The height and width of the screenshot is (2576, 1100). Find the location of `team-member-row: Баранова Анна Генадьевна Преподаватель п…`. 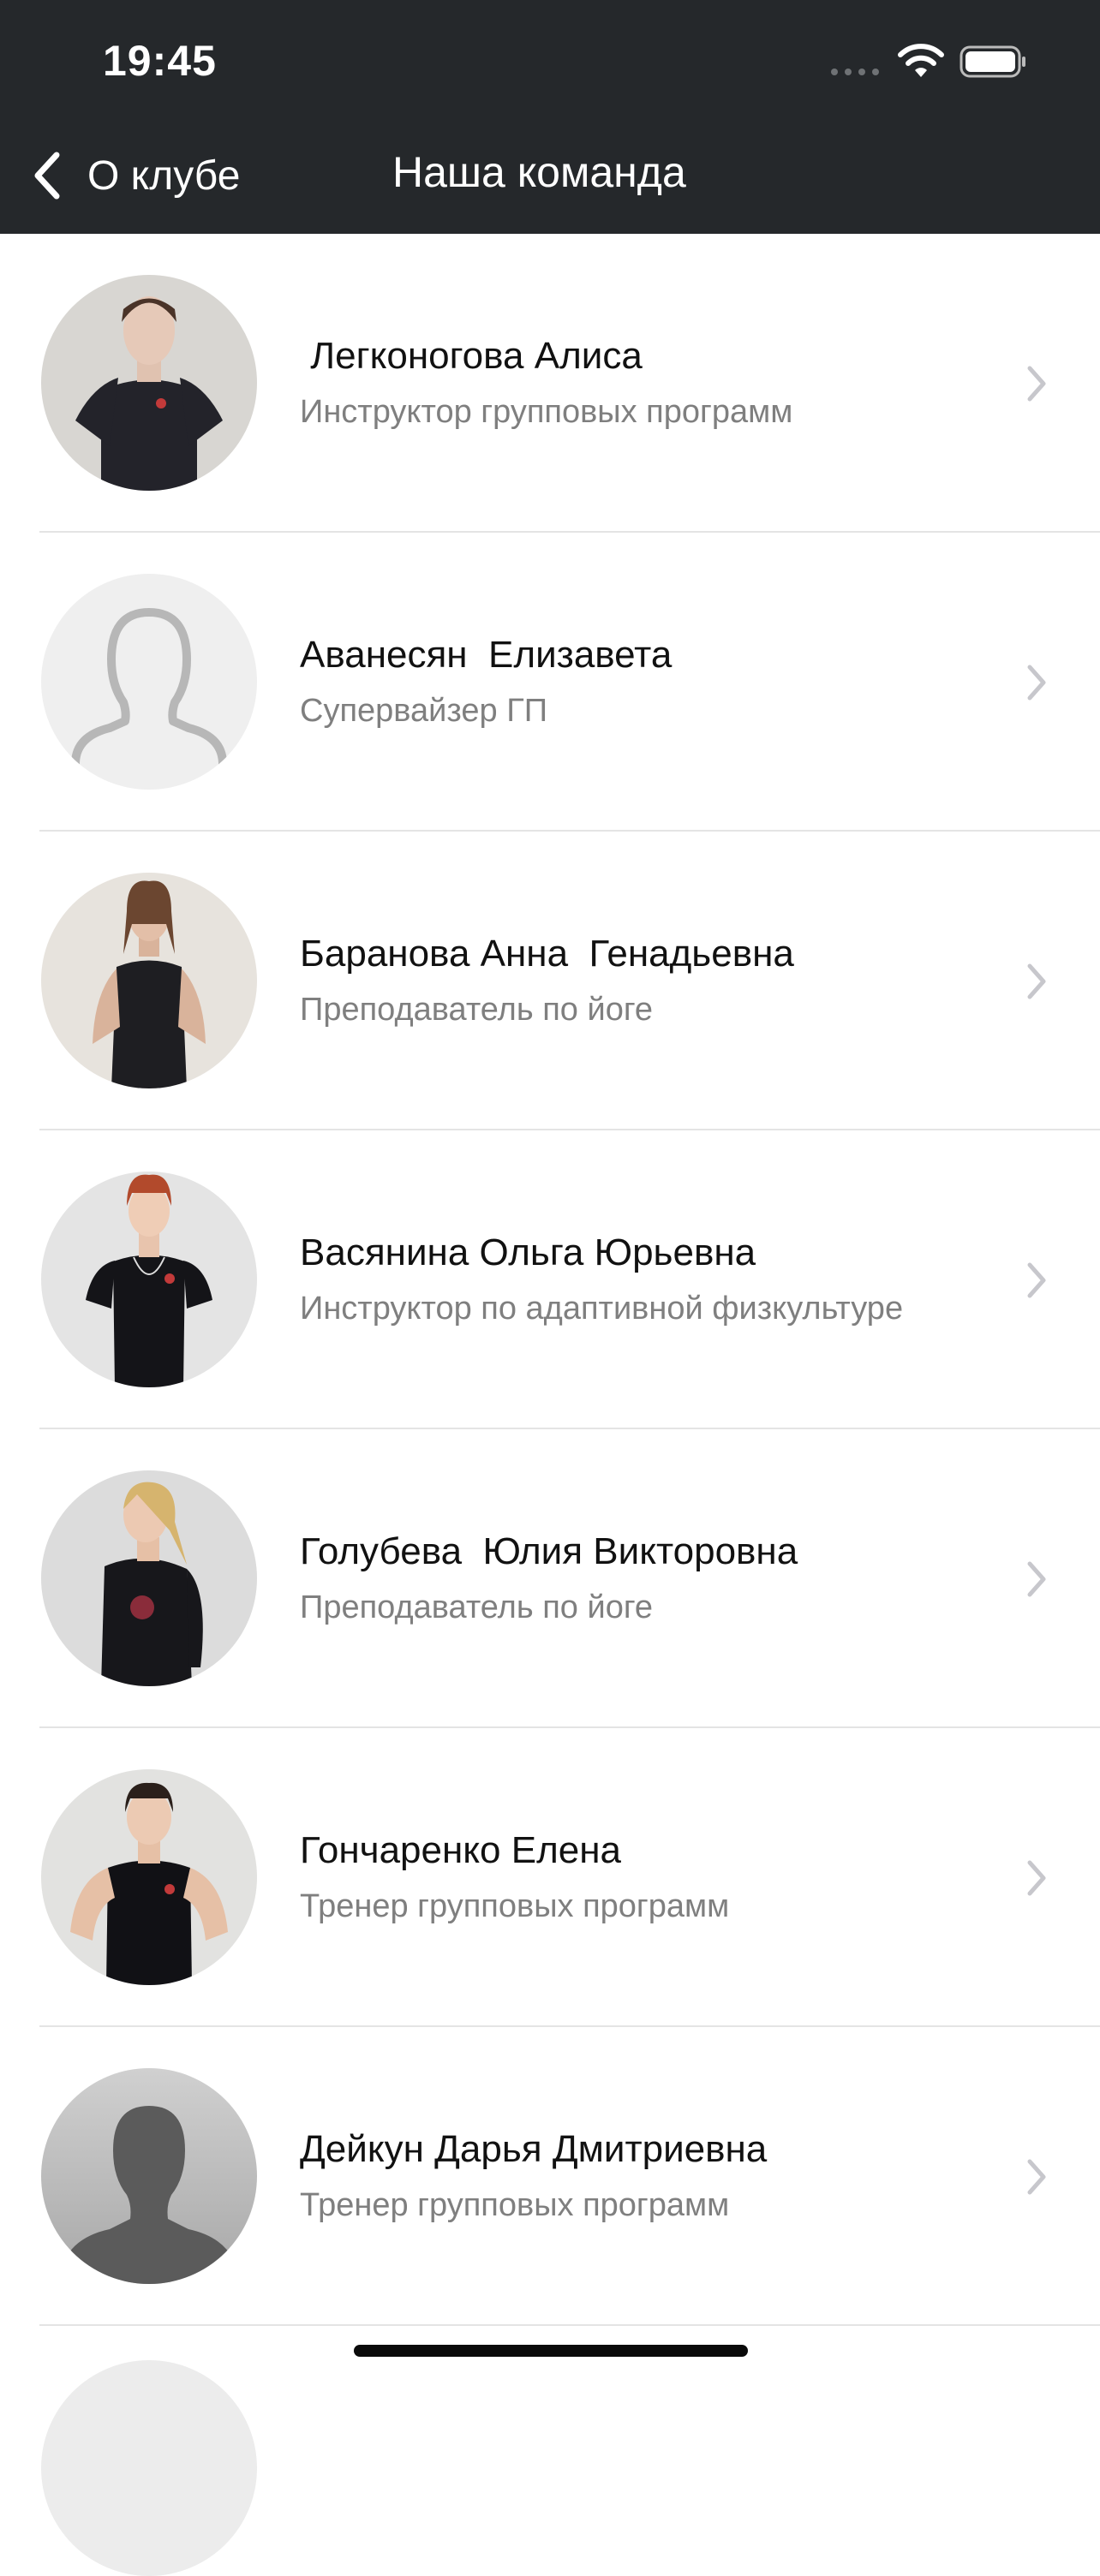

team-member-row: Баранова Анна Генадьевна Преподаватель п… is located at coordinates (550, 981).